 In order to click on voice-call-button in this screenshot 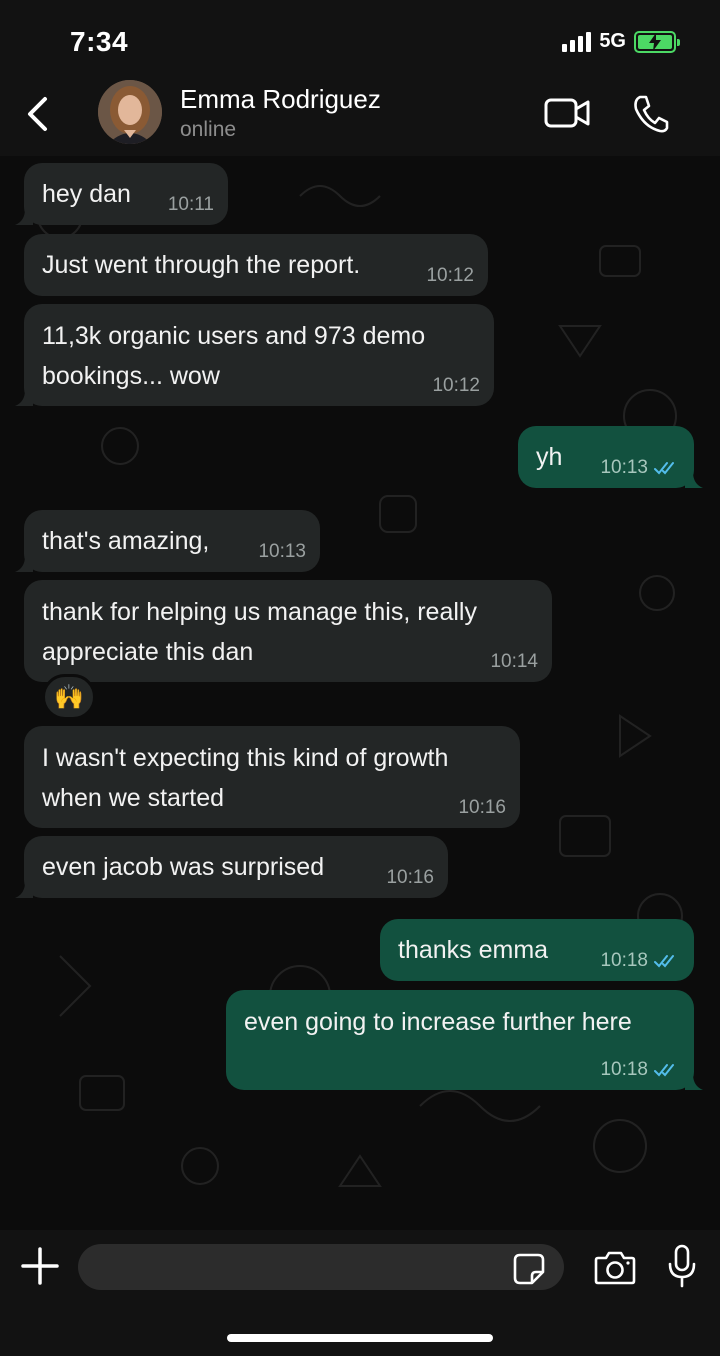, I will do `click(651, 114)`.